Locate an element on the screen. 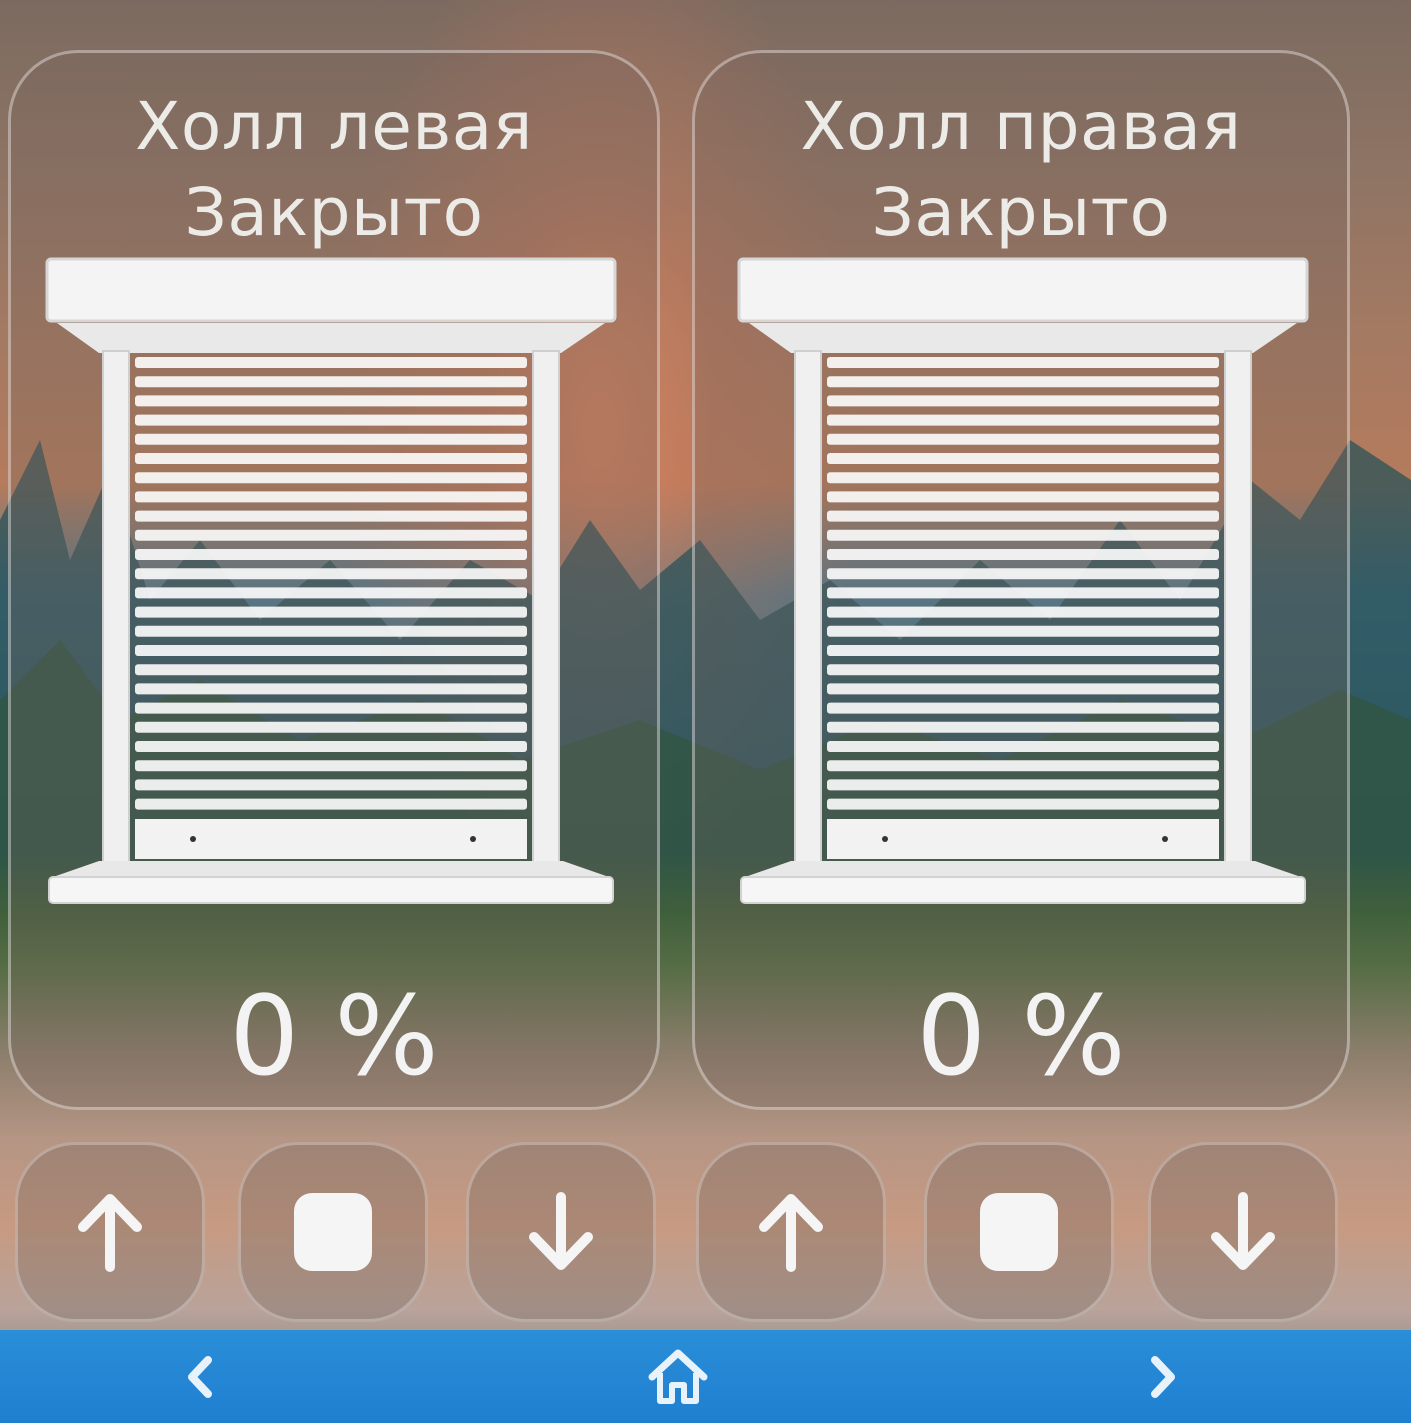 This screenshot has height=1423, width=1411. left-blind-stop-button is located at coordinates (333, 1232).